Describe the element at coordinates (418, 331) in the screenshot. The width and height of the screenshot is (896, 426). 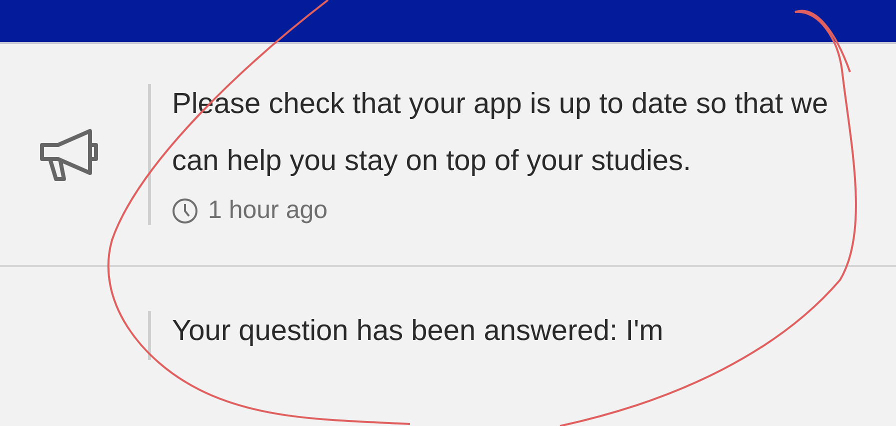
I see `notification-text: Your question has been answered: I'm` at that location.